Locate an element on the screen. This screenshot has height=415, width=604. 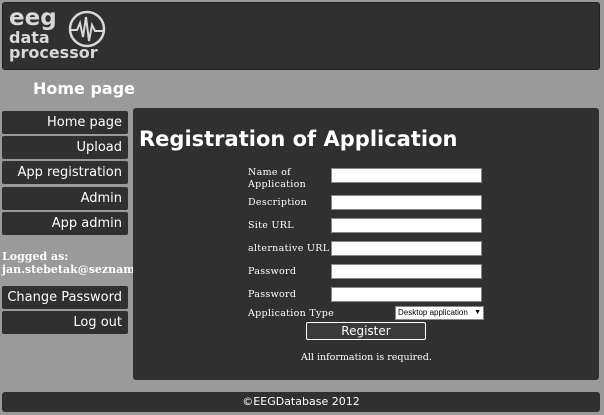
logged-in-info: Logged as: jan.stebetak@seznam.cz is located at coordinates (77, 263).